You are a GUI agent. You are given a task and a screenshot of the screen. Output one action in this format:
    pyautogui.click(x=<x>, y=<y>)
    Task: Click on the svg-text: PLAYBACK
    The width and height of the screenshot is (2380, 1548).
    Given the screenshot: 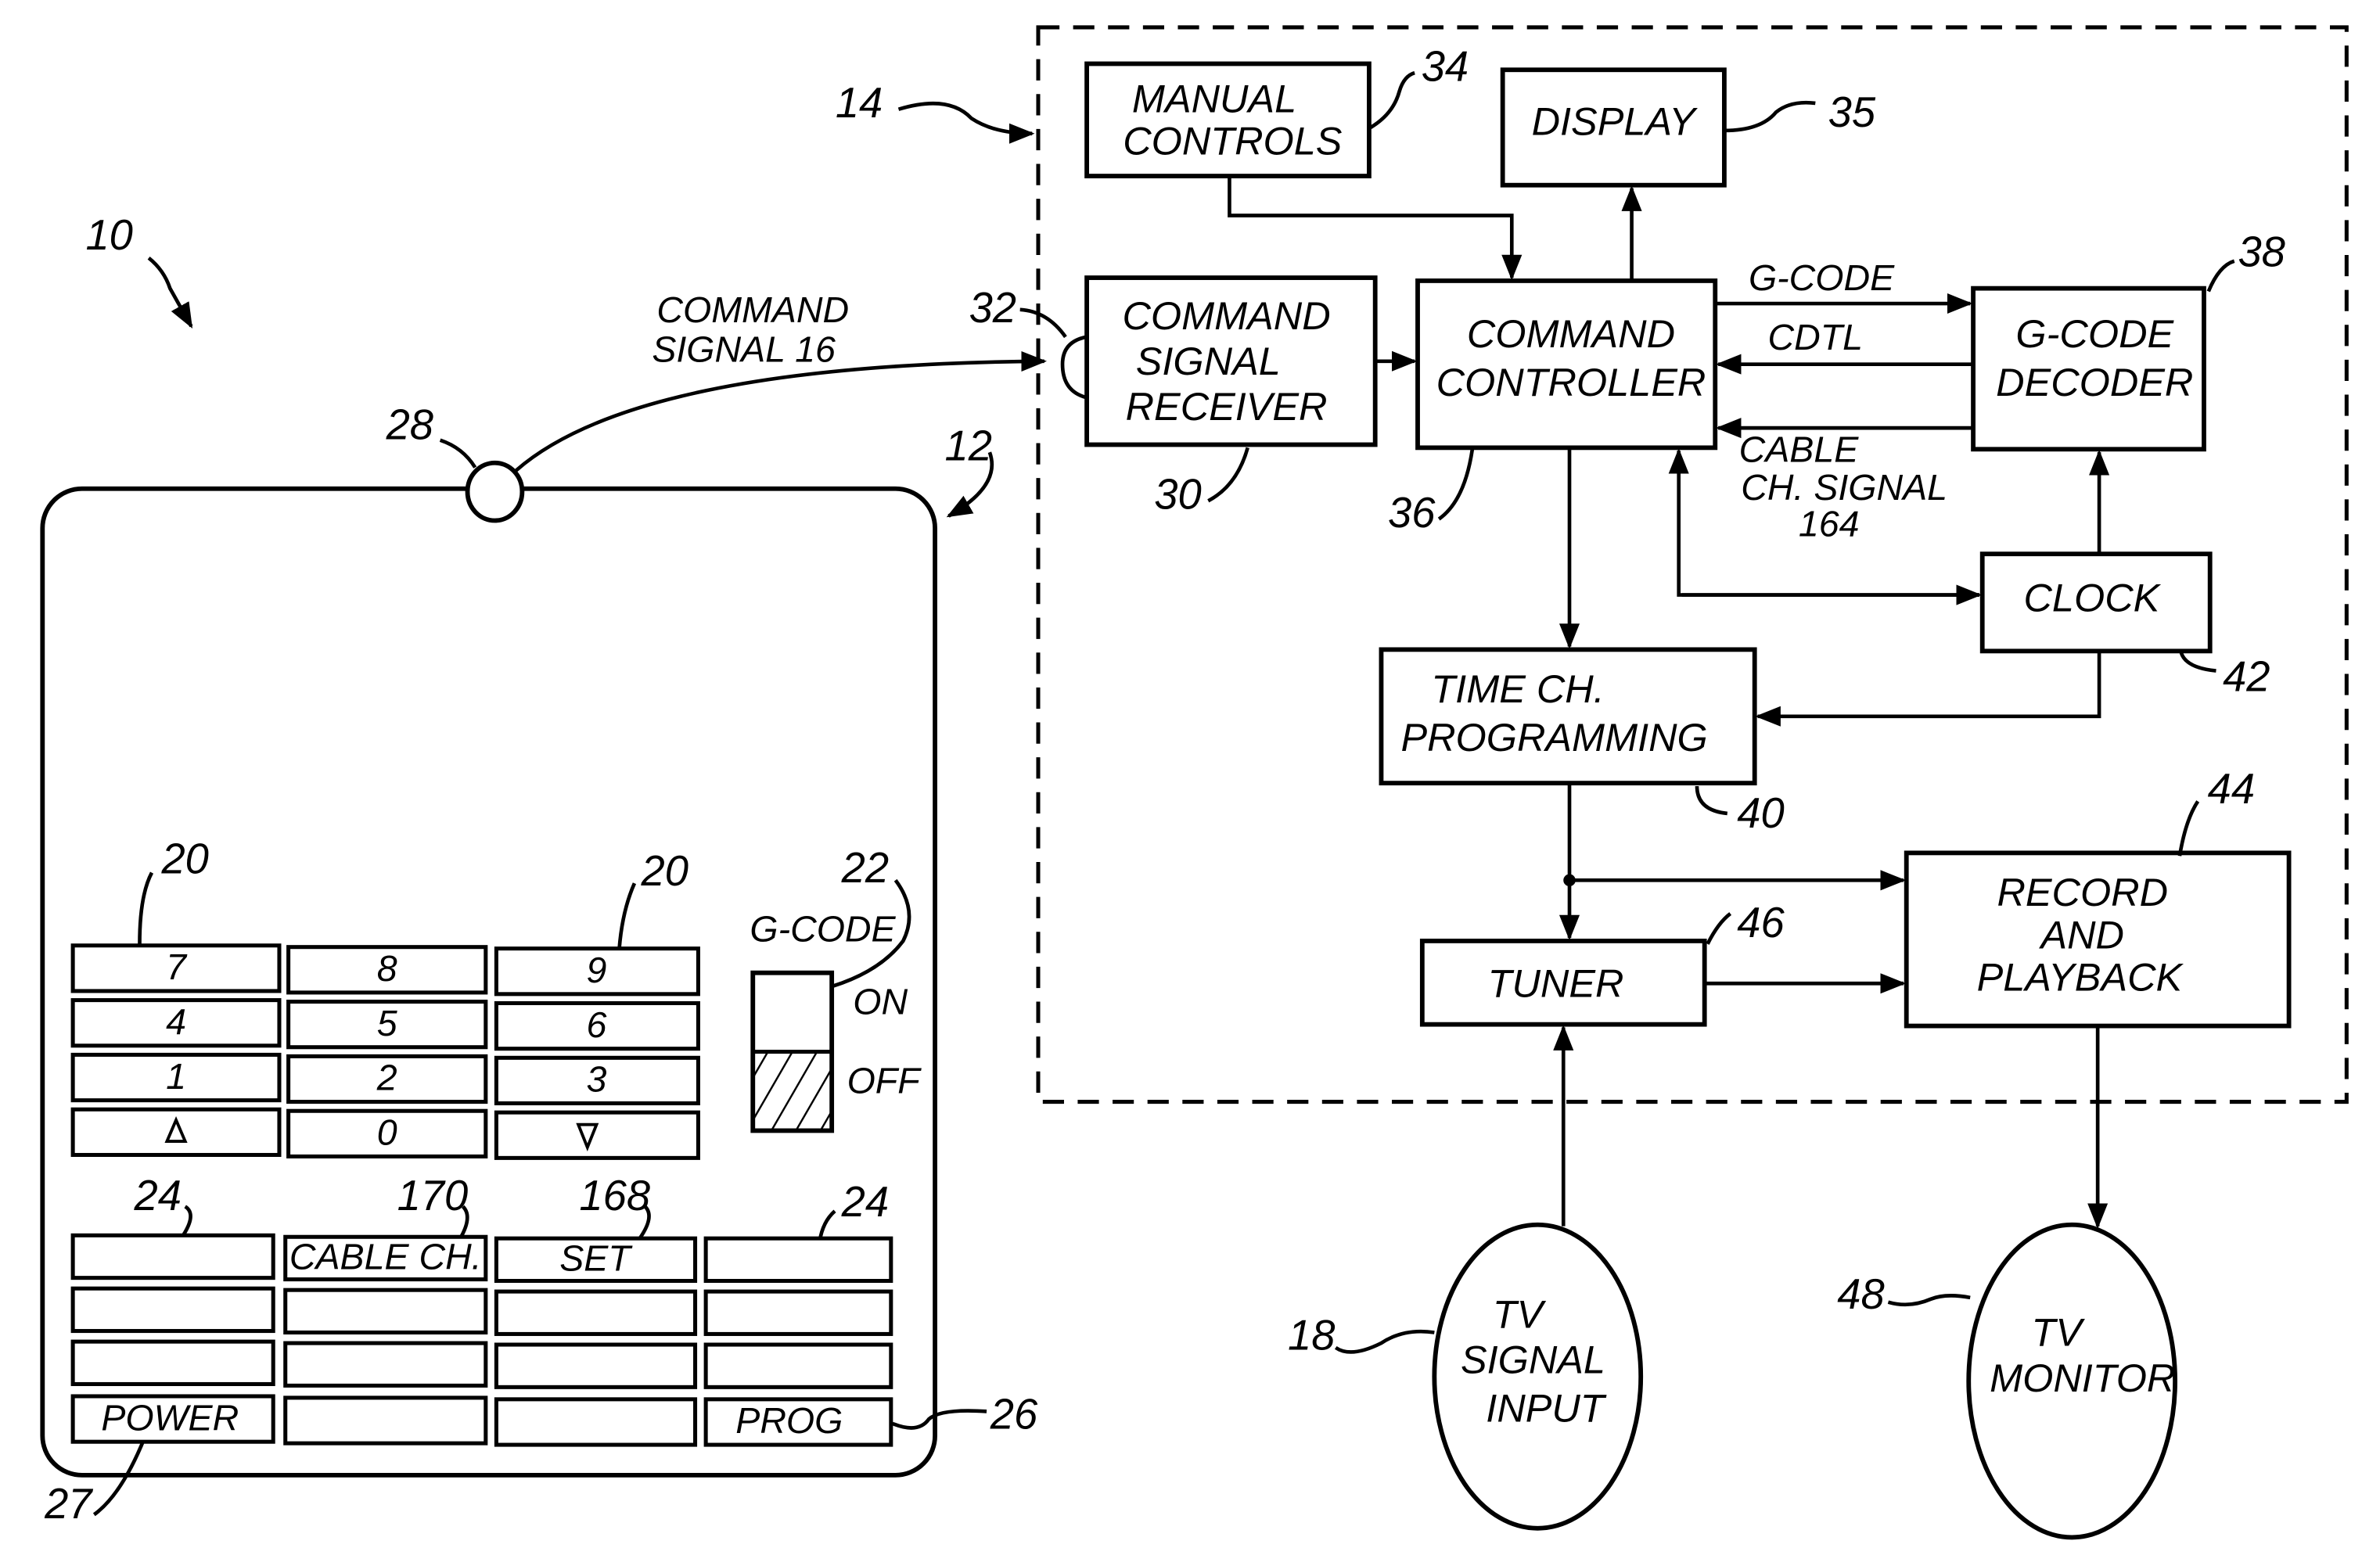 What is the action you would take?
    pyautogui.click(x=2080, y=977)
    